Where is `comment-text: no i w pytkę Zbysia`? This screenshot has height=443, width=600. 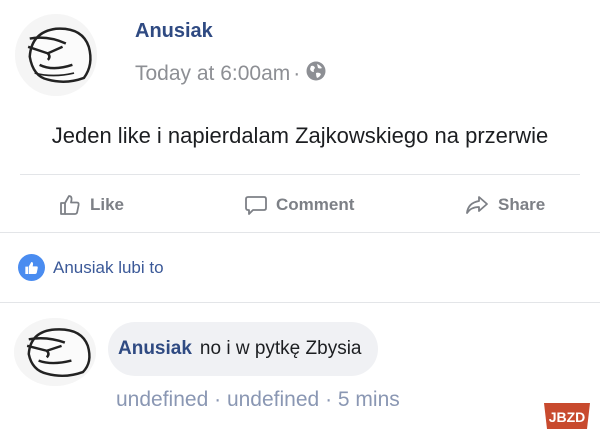
comment-text: no i w pytkę Zbysia is located at coordinates (280, 348).